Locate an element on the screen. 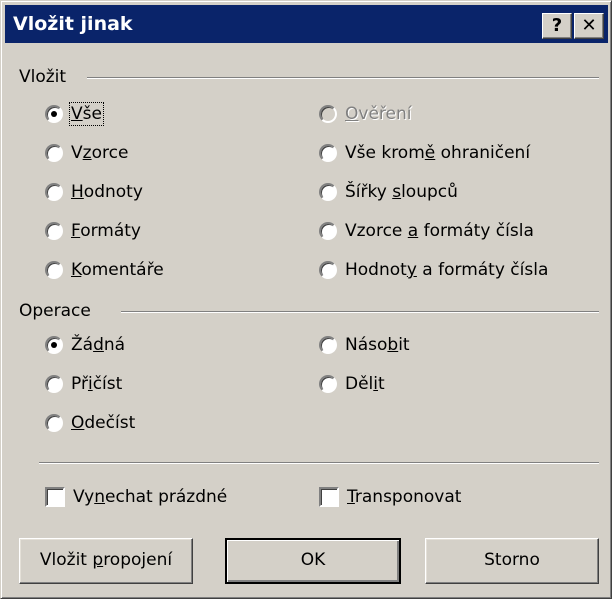 This screenshot has height=601, width=614. operation-option-label: Žádná is located at coordinates (98, 345).